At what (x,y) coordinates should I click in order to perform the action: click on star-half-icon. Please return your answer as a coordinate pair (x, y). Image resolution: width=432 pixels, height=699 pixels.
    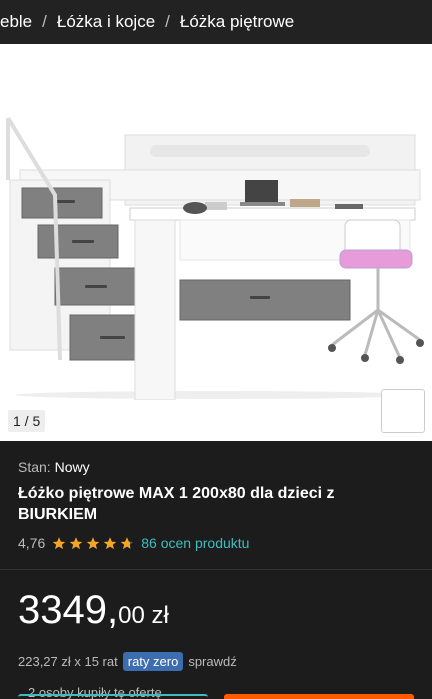
    Looking at the image, I should click on (127, 542).